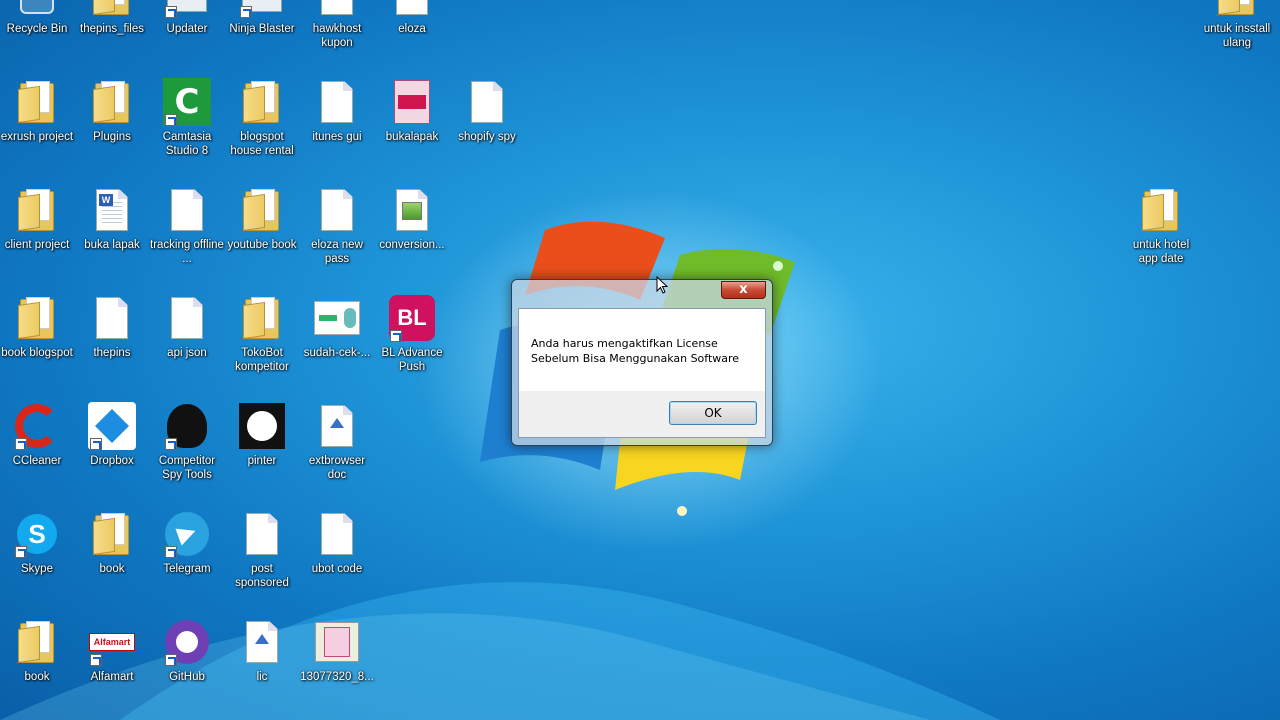 This screenshot has width=1280, height=720. I want to click on desktop-icon-post-sponsored: post sponsored, so click(262, 560).